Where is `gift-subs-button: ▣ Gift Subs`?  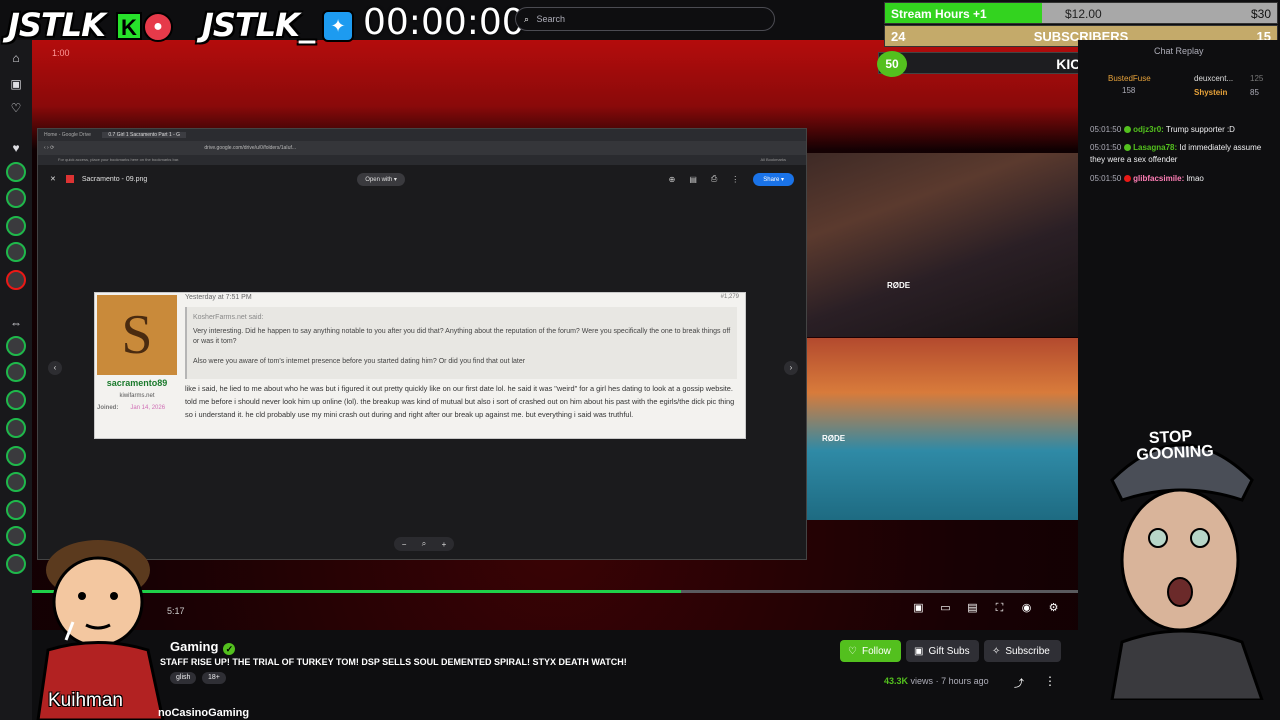
gift-subs-button: ▣ Gift Subs is located at coordinates (942, 651).